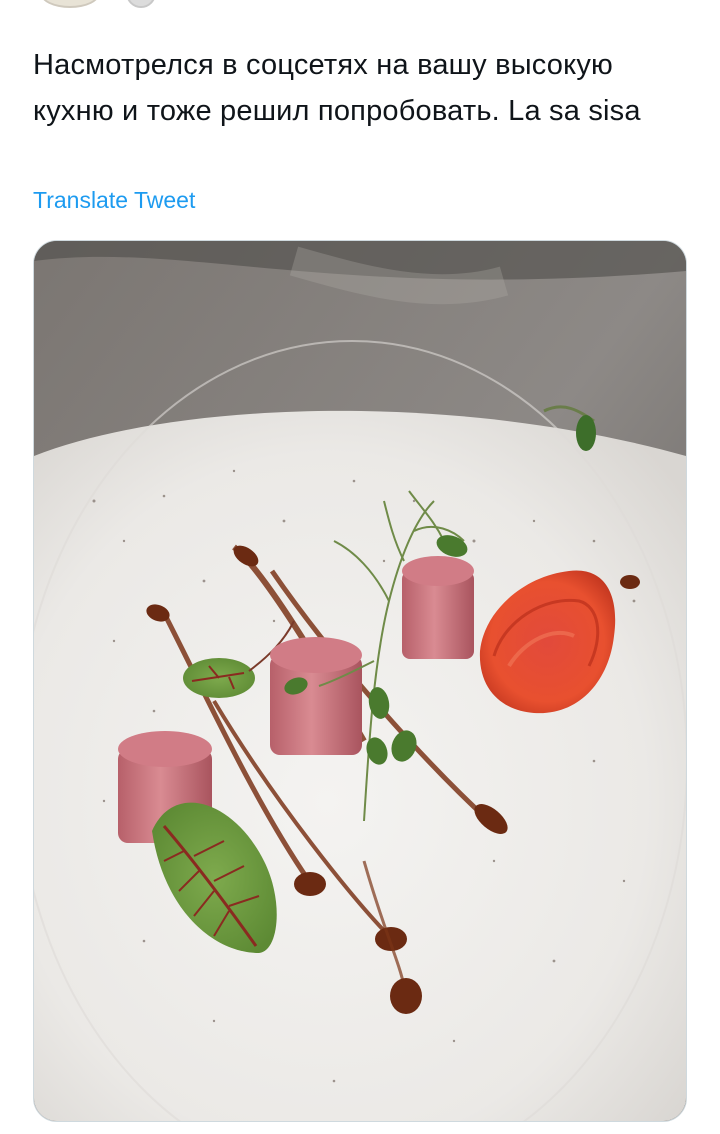  I want to click on reply-context-avatars, so click(110, 4).